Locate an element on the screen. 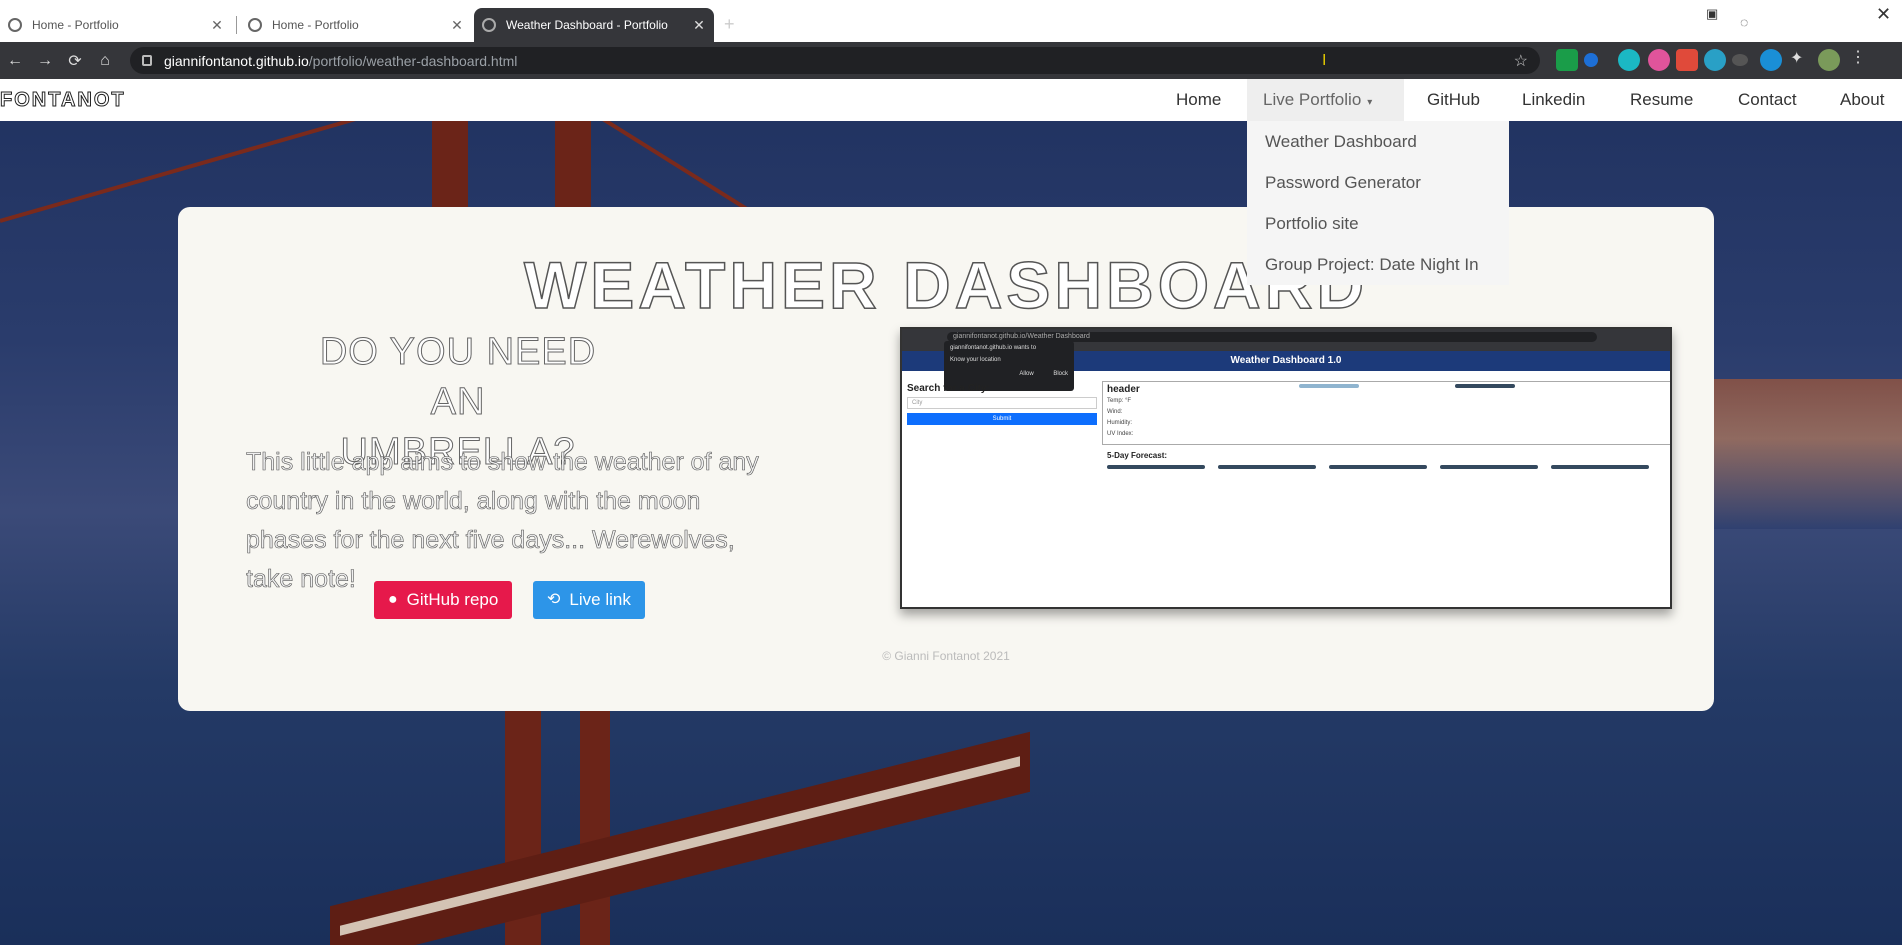  preview-humidity: Humidity: is located at coordinates (1120, 423).